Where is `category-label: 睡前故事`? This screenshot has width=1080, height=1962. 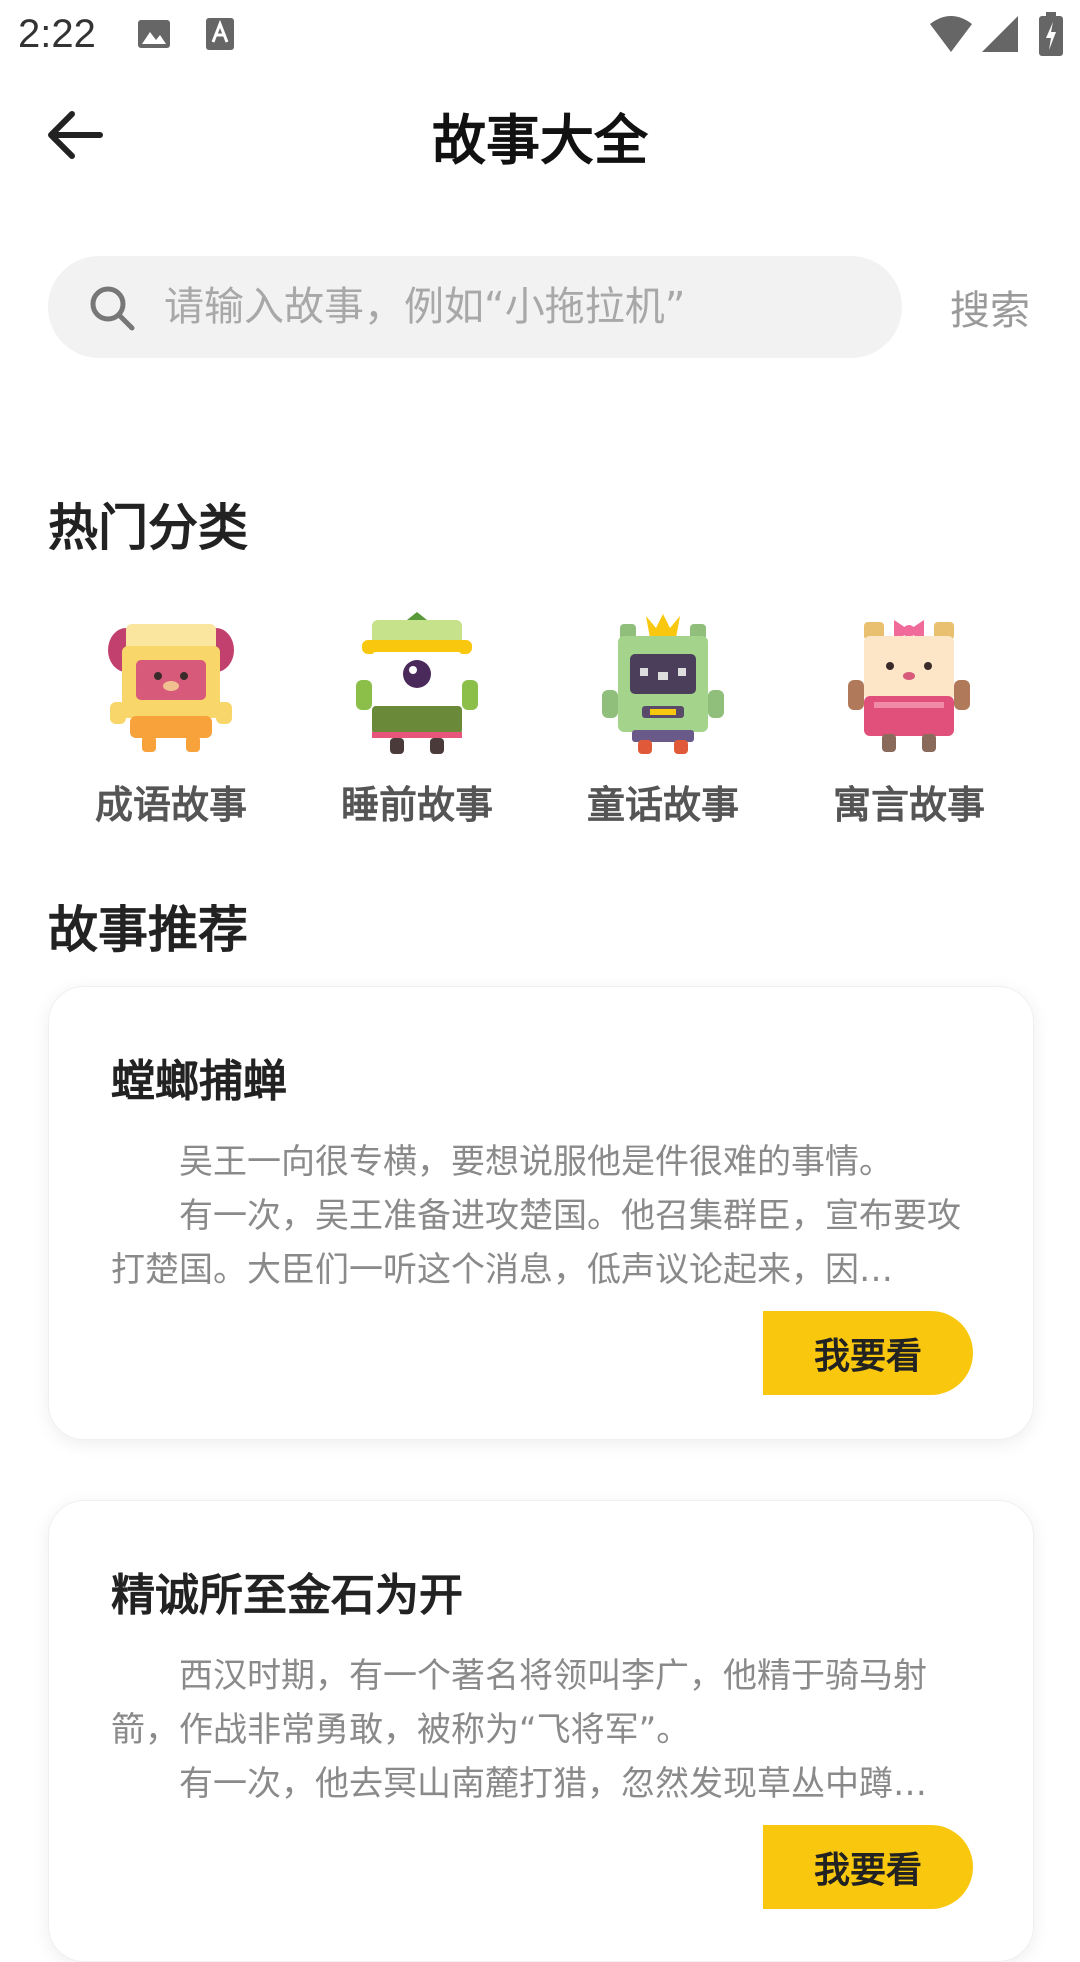
category-label: 睡前故事 is located at coordinates (416, 805).